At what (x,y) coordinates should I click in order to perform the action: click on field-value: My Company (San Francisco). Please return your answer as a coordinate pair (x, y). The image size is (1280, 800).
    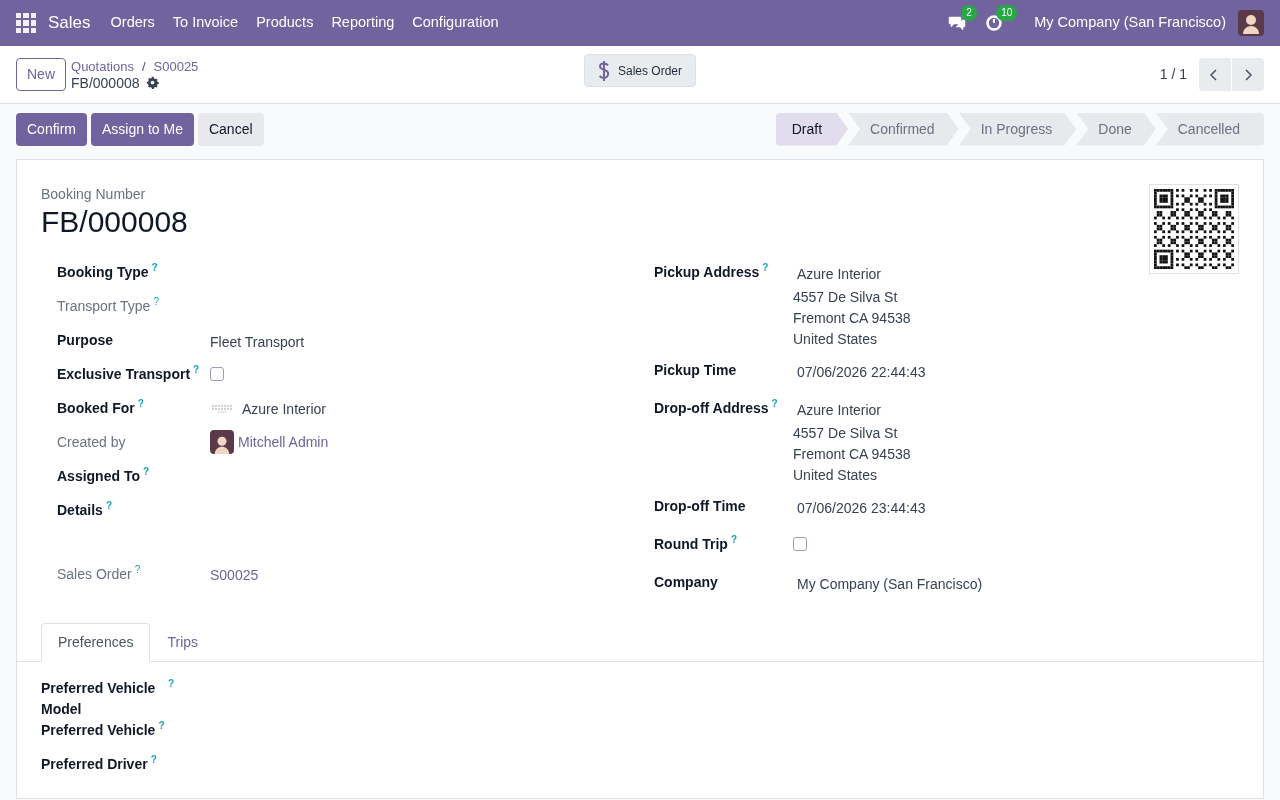
    Looking at the image, I should click on (890, 584).